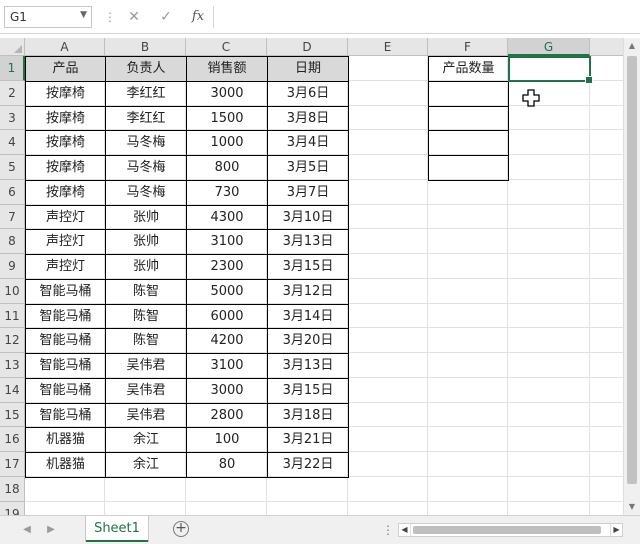 The height and width of the screenshot is (544, 640). I want to click on table-cell: 3月20日, so click(308, 341).